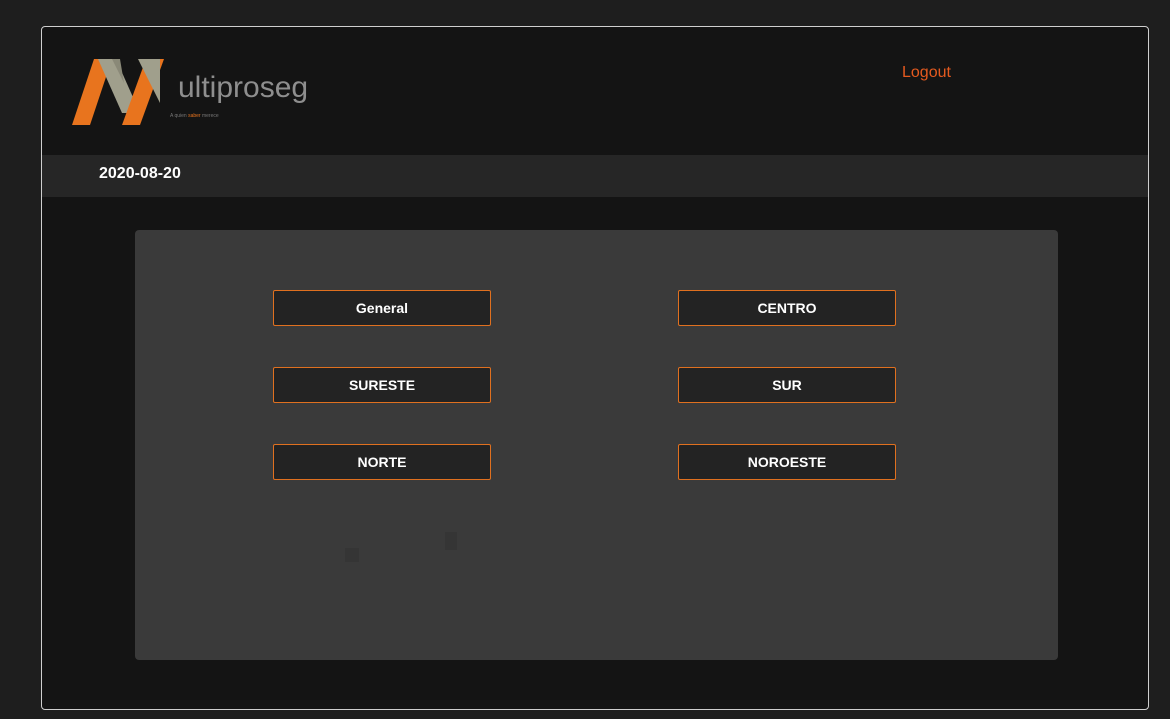 Image resolution: width=1170 pixels, height=719 pixels. I want to click on current-date: 2020-08-20, so click(140, 173).